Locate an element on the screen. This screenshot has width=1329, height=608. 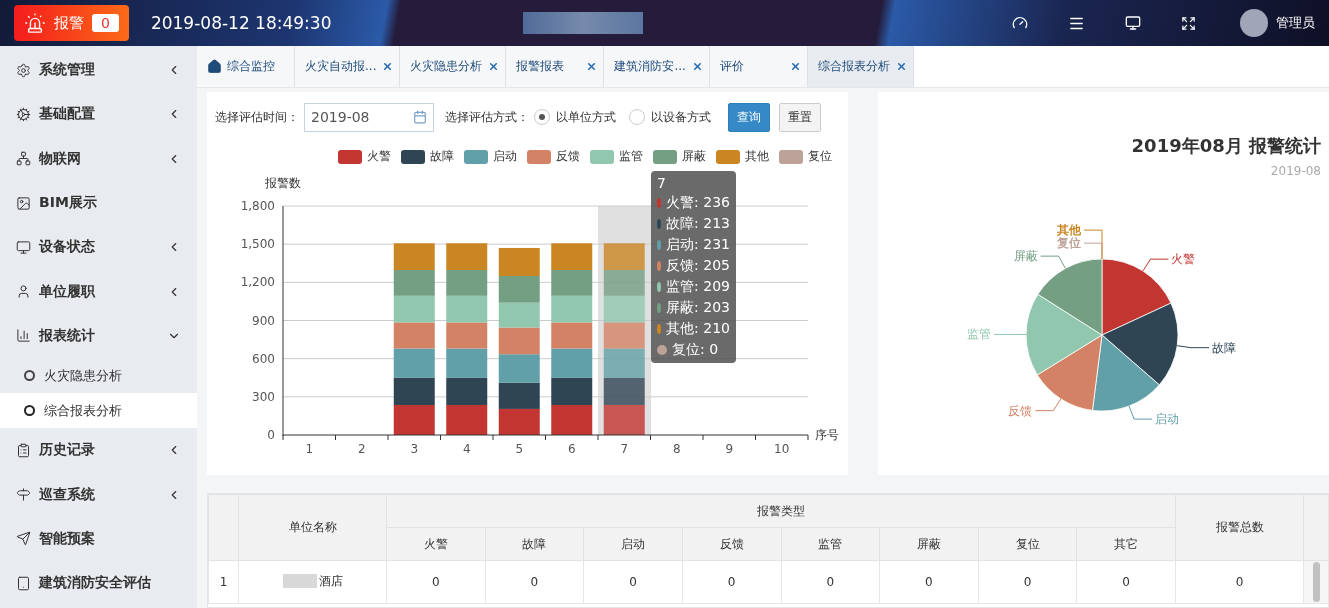
radio-option: 以单位方式 is located at coordinates (575, 117).